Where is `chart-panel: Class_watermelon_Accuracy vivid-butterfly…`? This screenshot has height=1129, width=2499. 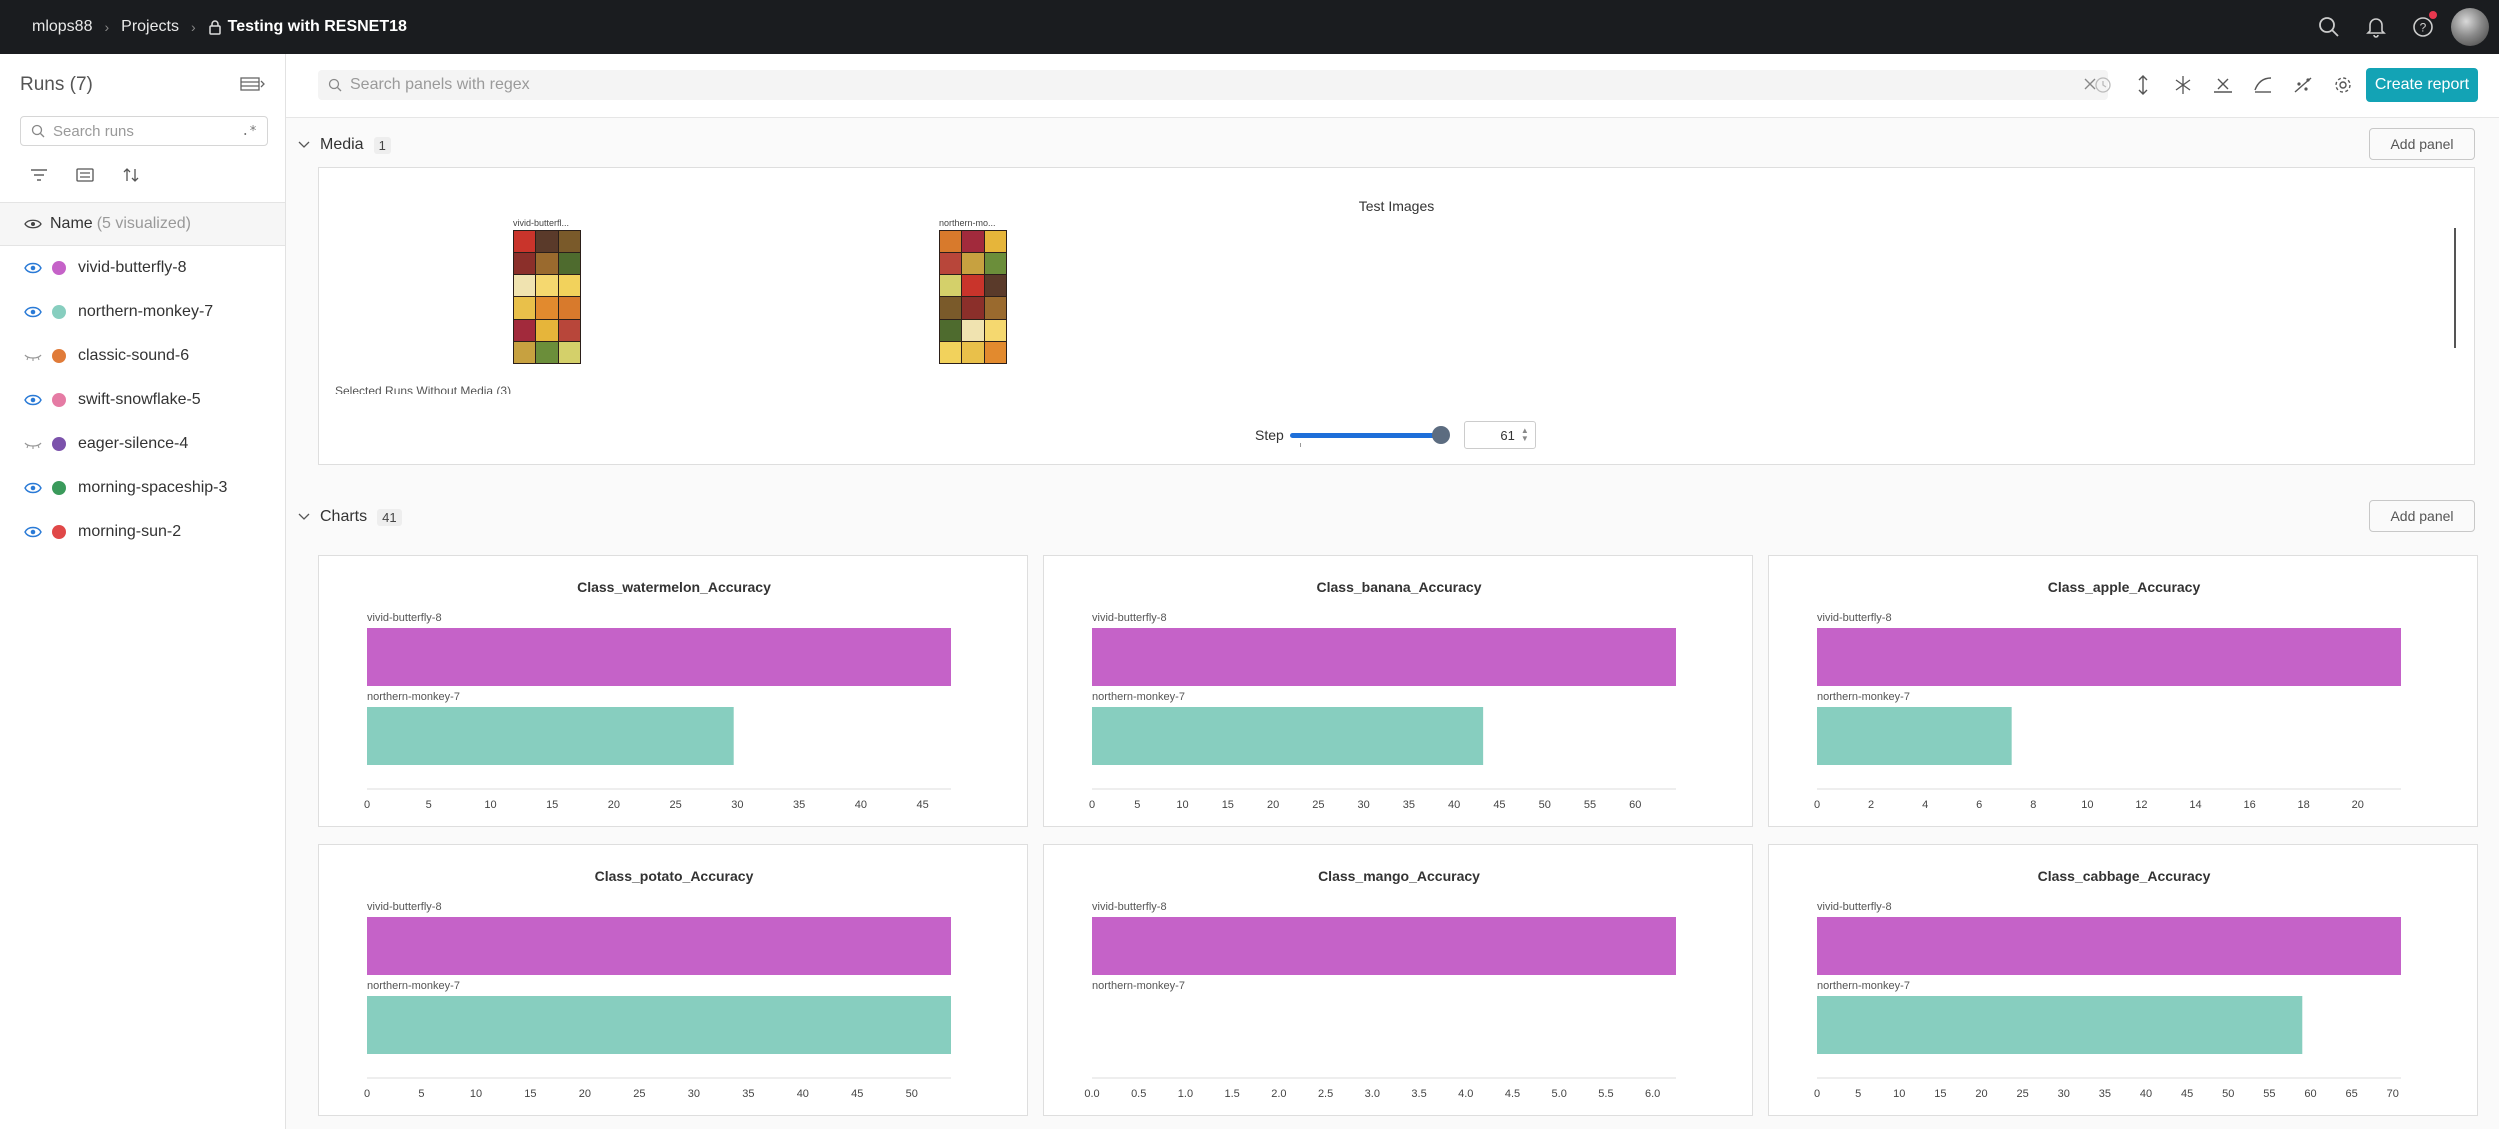
chart-panel: Class_watermelon_Accuracy vivid-butterfly… is located at coordinates (673, 691).